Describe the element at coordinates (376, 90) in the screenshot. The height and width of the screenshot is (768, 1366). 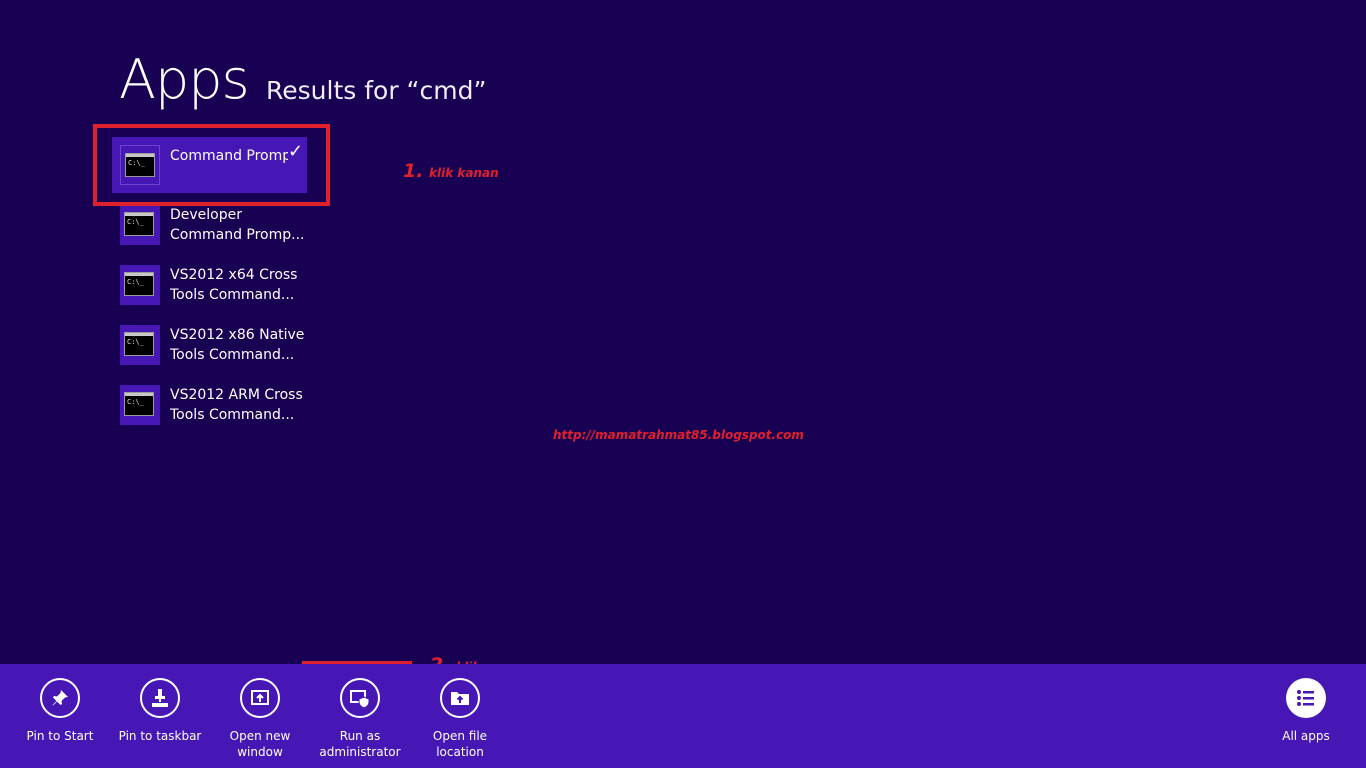
I see `search-results-label: Results for “cmd”` at that location.